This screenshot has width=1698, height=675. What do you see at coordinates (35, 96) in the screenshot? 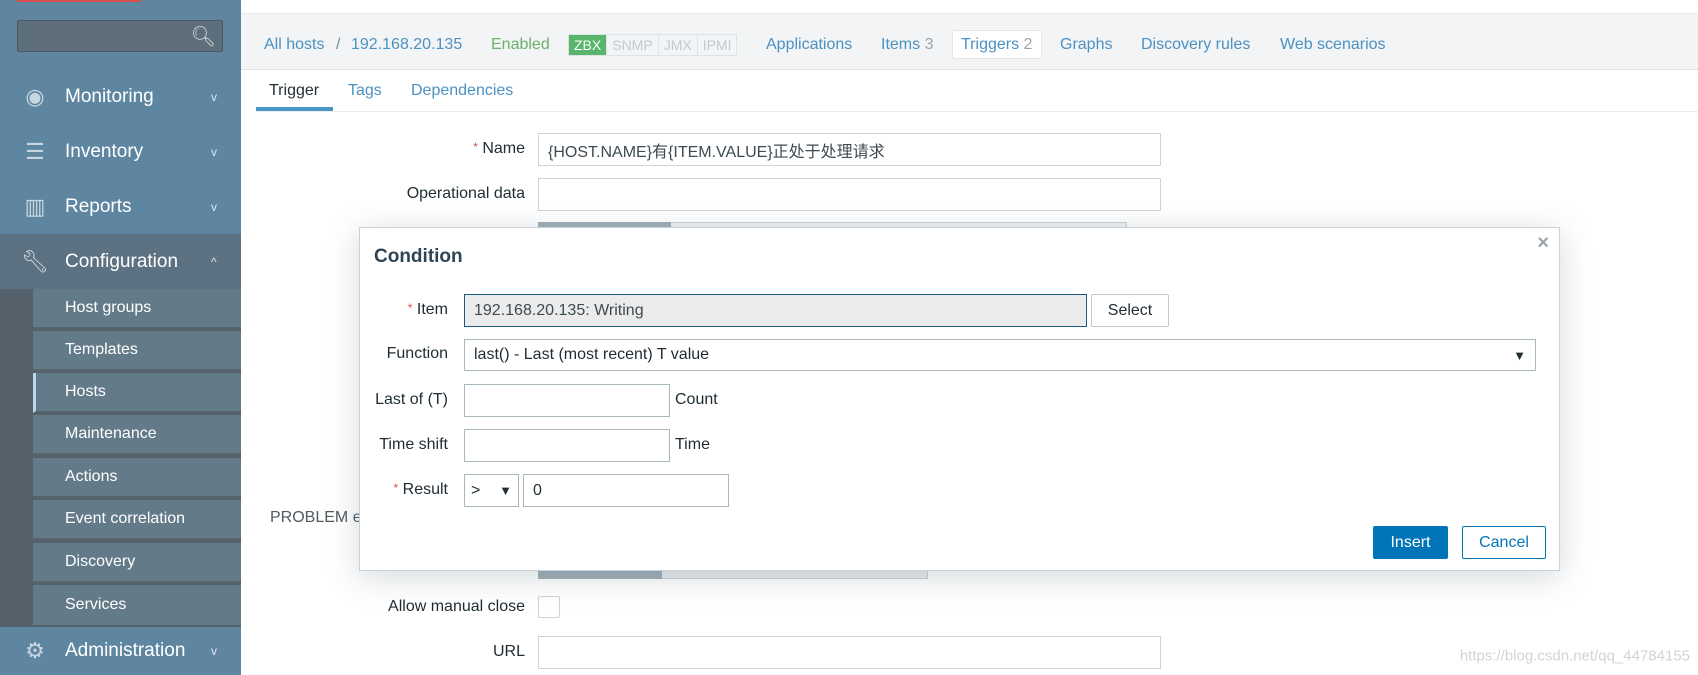
I see `eye-icon: ◉` at bounding box center [35, 96].